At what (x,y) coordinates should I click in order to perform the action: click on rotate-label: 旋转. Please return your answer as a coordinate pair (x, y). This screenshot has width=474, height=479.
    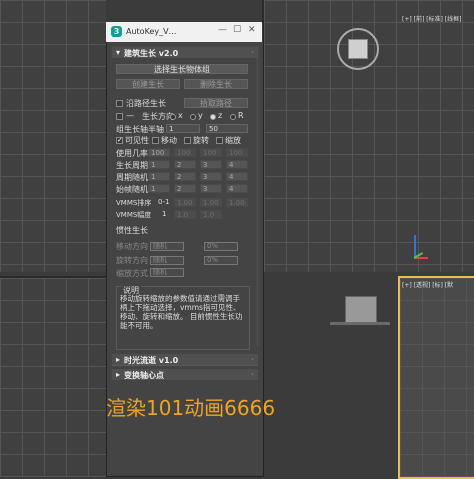
    Looking at the image, I should click on (201, 140).